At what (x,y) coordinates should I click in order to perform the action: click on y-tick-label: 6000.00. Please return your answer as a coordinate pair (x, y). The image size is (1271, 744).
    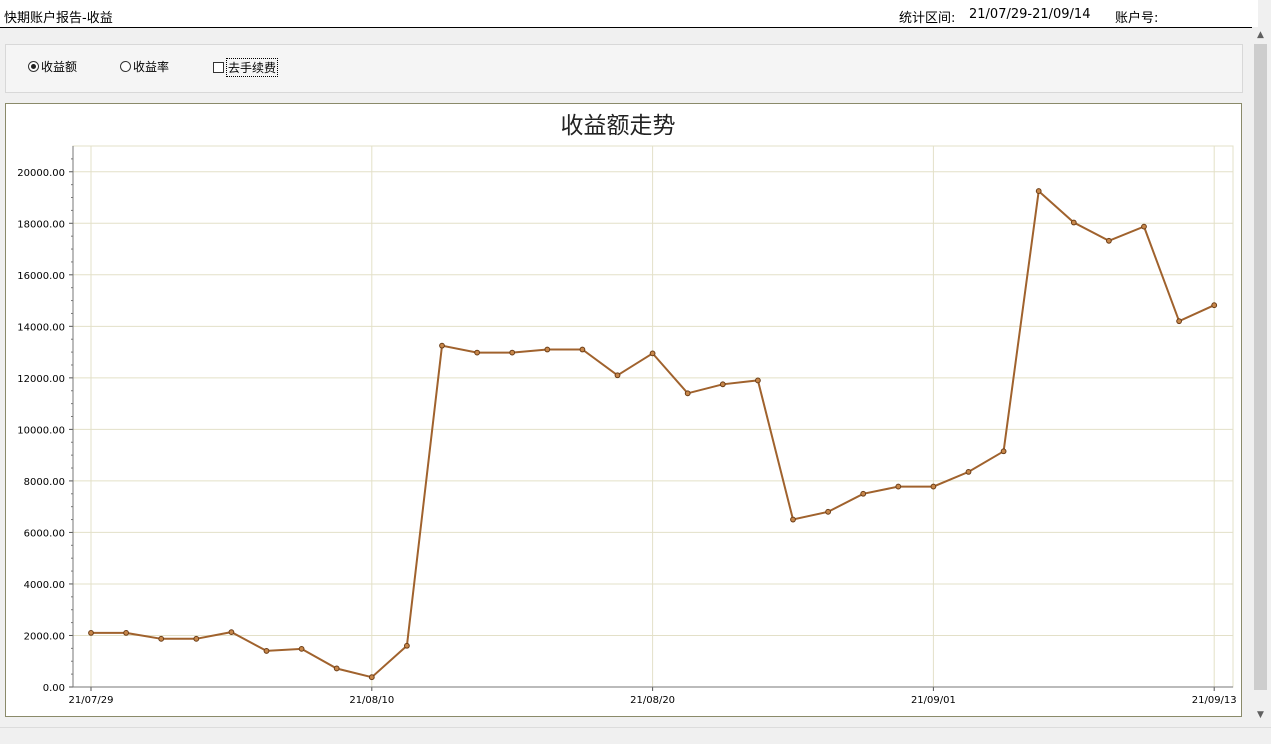
    Looking at the image, I should click on (44, 533).